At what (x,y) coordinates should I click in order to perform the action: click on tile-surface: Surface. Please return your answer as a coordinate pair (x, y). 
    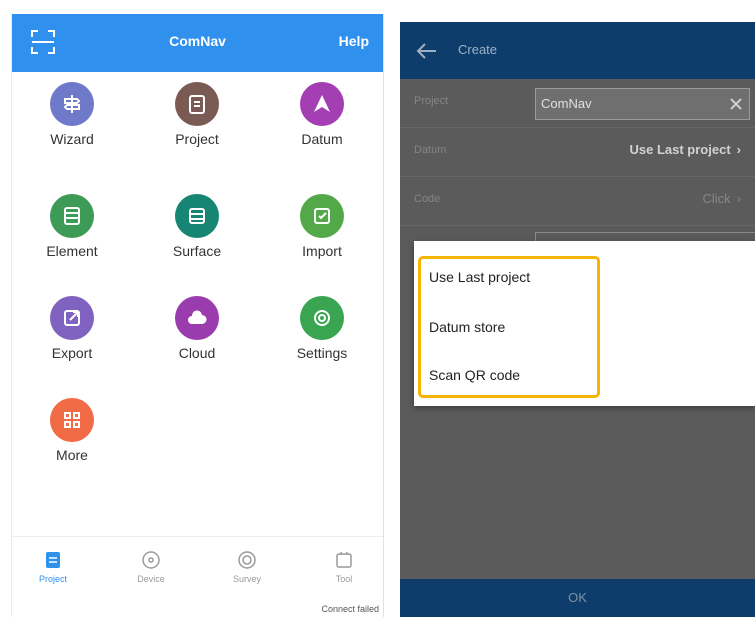
    Looking at the image, I should click on (197, 226).